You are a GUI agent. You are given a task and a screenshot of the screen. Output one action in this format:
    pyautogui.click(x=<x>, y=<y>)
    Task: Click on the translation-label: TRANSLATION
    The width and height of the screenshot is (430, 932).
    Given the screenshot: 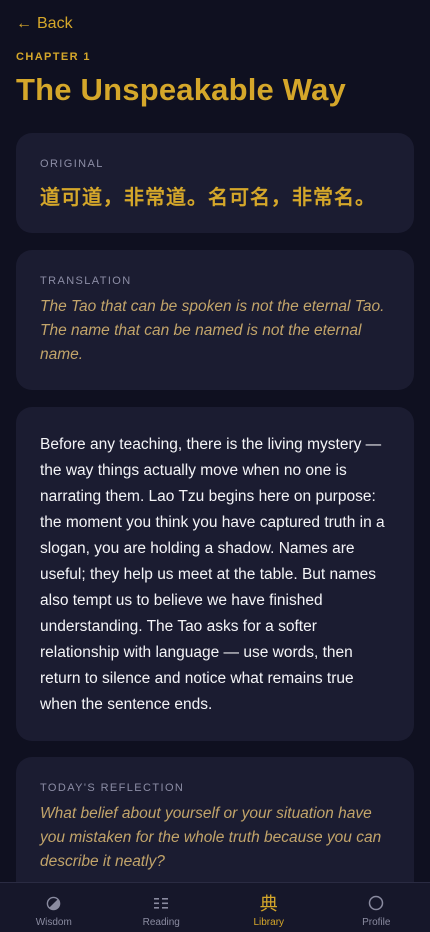 What is the action you would take?
    pyautogui.click(x=86, y=281)
    